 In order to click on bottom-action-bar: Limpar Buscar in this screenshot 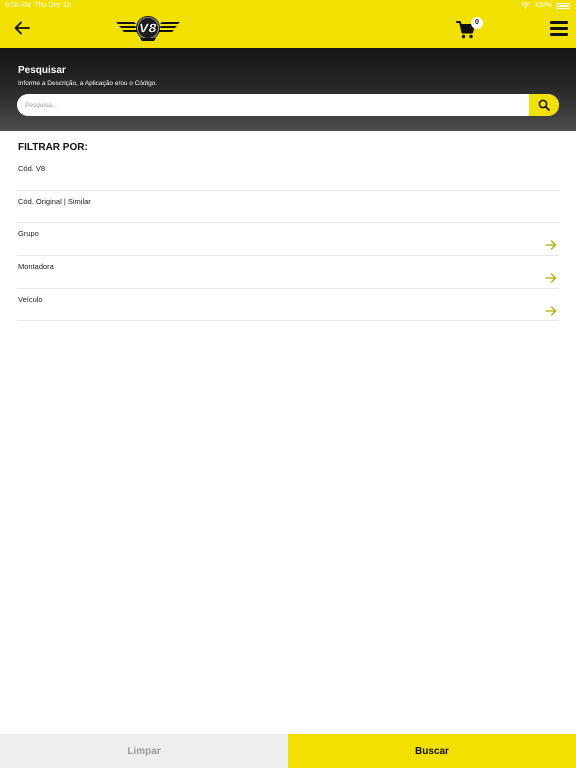, I will do `click(288, 751)`.